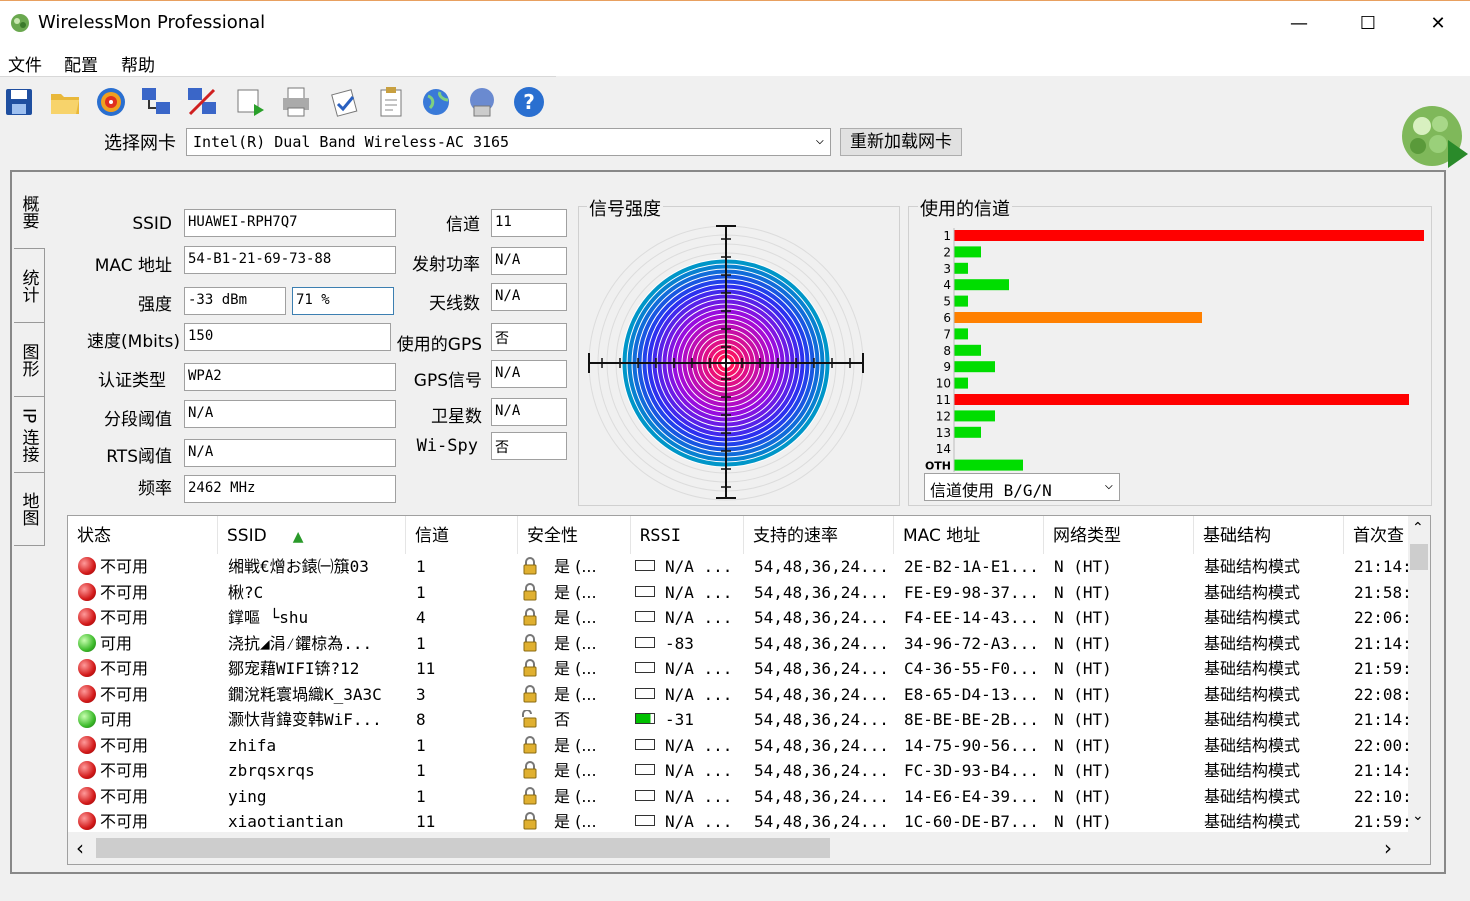  I want to click on unlock-icon, so click(529, 719).